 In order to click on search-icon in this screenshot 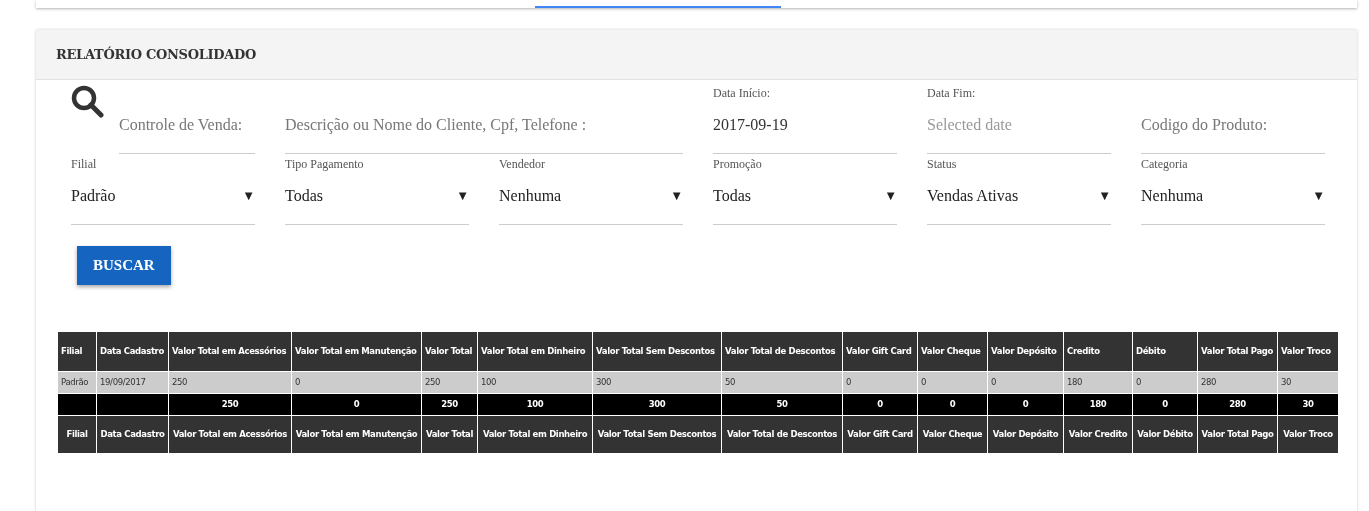, I will do `click(87, 101)`.